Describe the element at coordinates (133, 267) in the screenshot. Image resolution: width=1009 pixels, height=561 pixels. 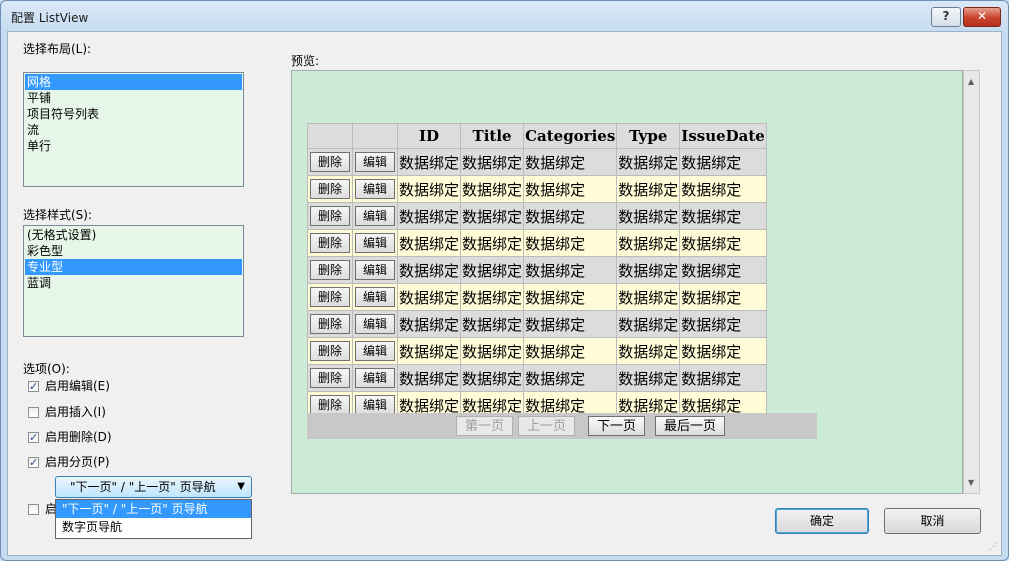
I see `style-list-item: 专业型` at that location.